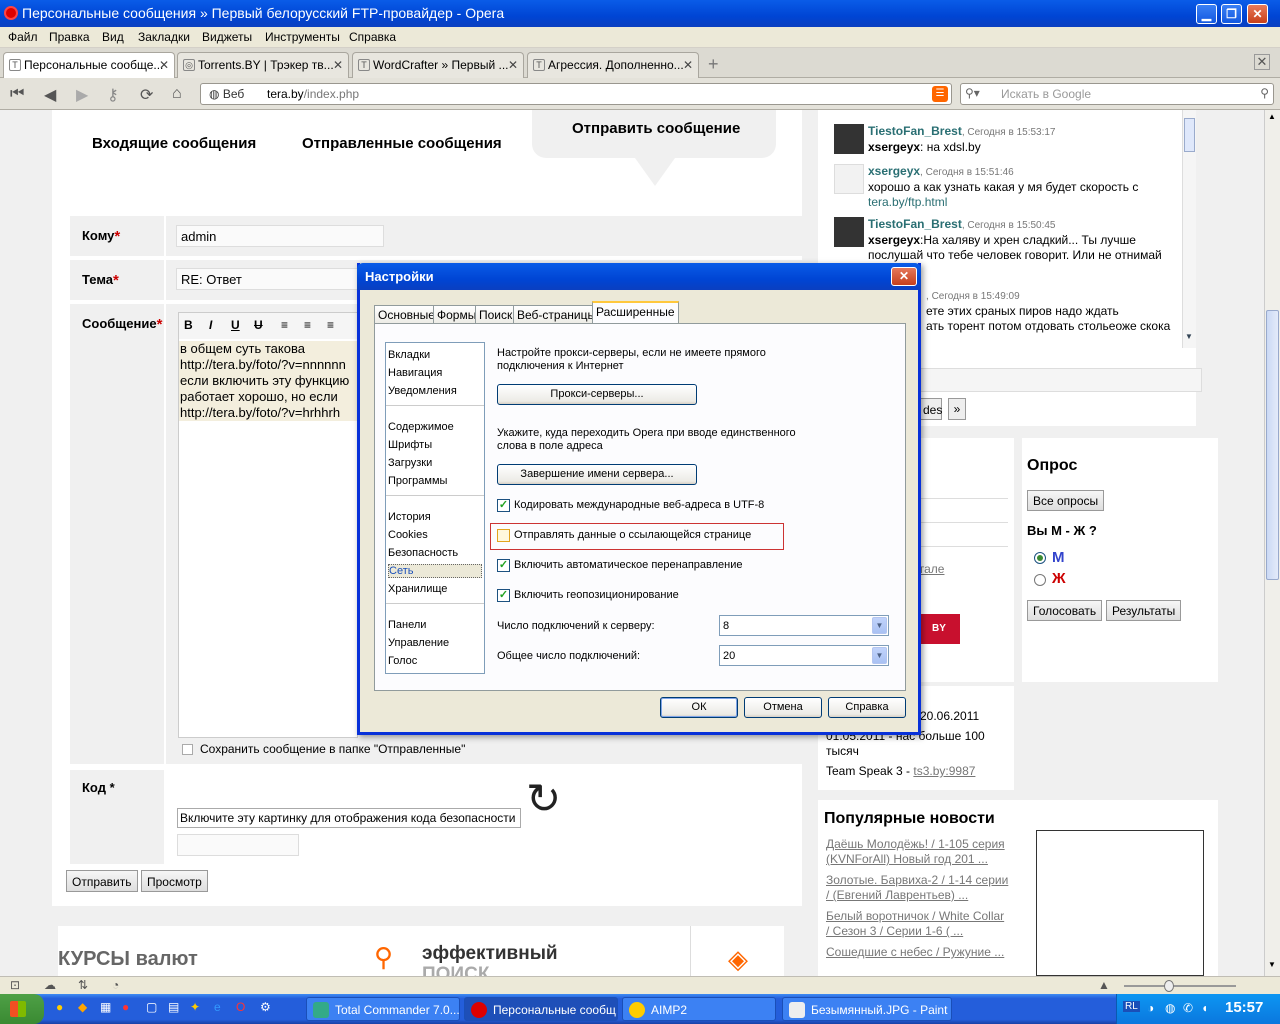 The height and width of the screenshot is (1024, 1280). Describe the element at coordinates (894, 171) in the screenshot. I see `chat-author: xsergeyx` at that location.